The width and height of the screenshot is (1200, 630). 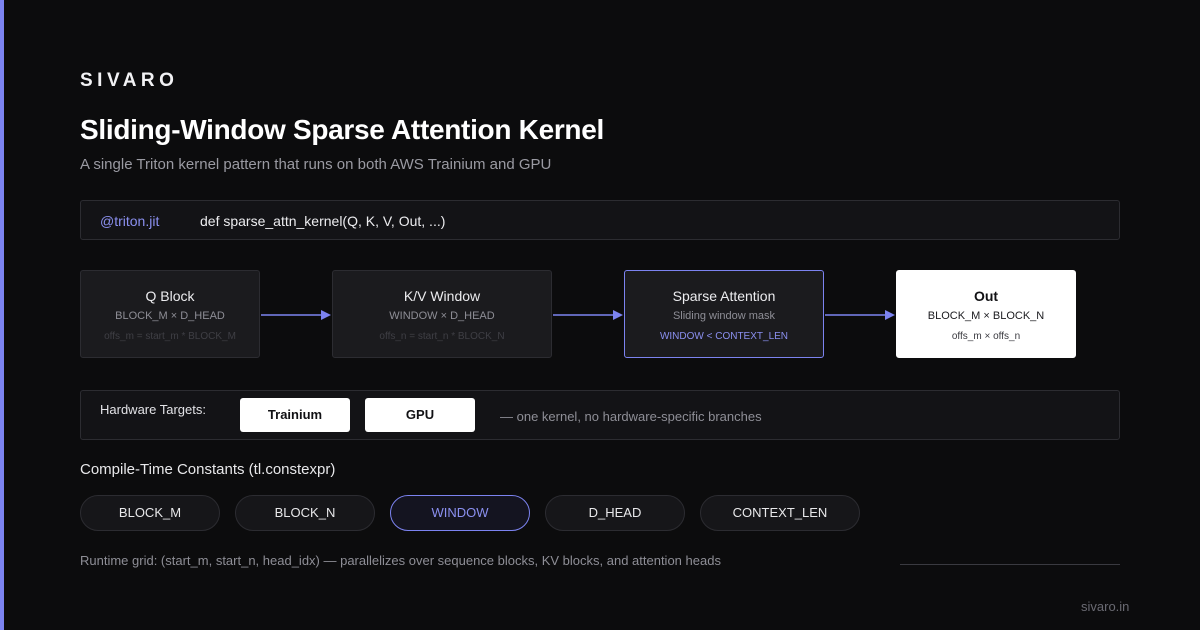 What do you see at coordinates (150, 513) in the screenshot?
I see `constant-block-m: BLOCK_M` at bounding box center [150, 513].